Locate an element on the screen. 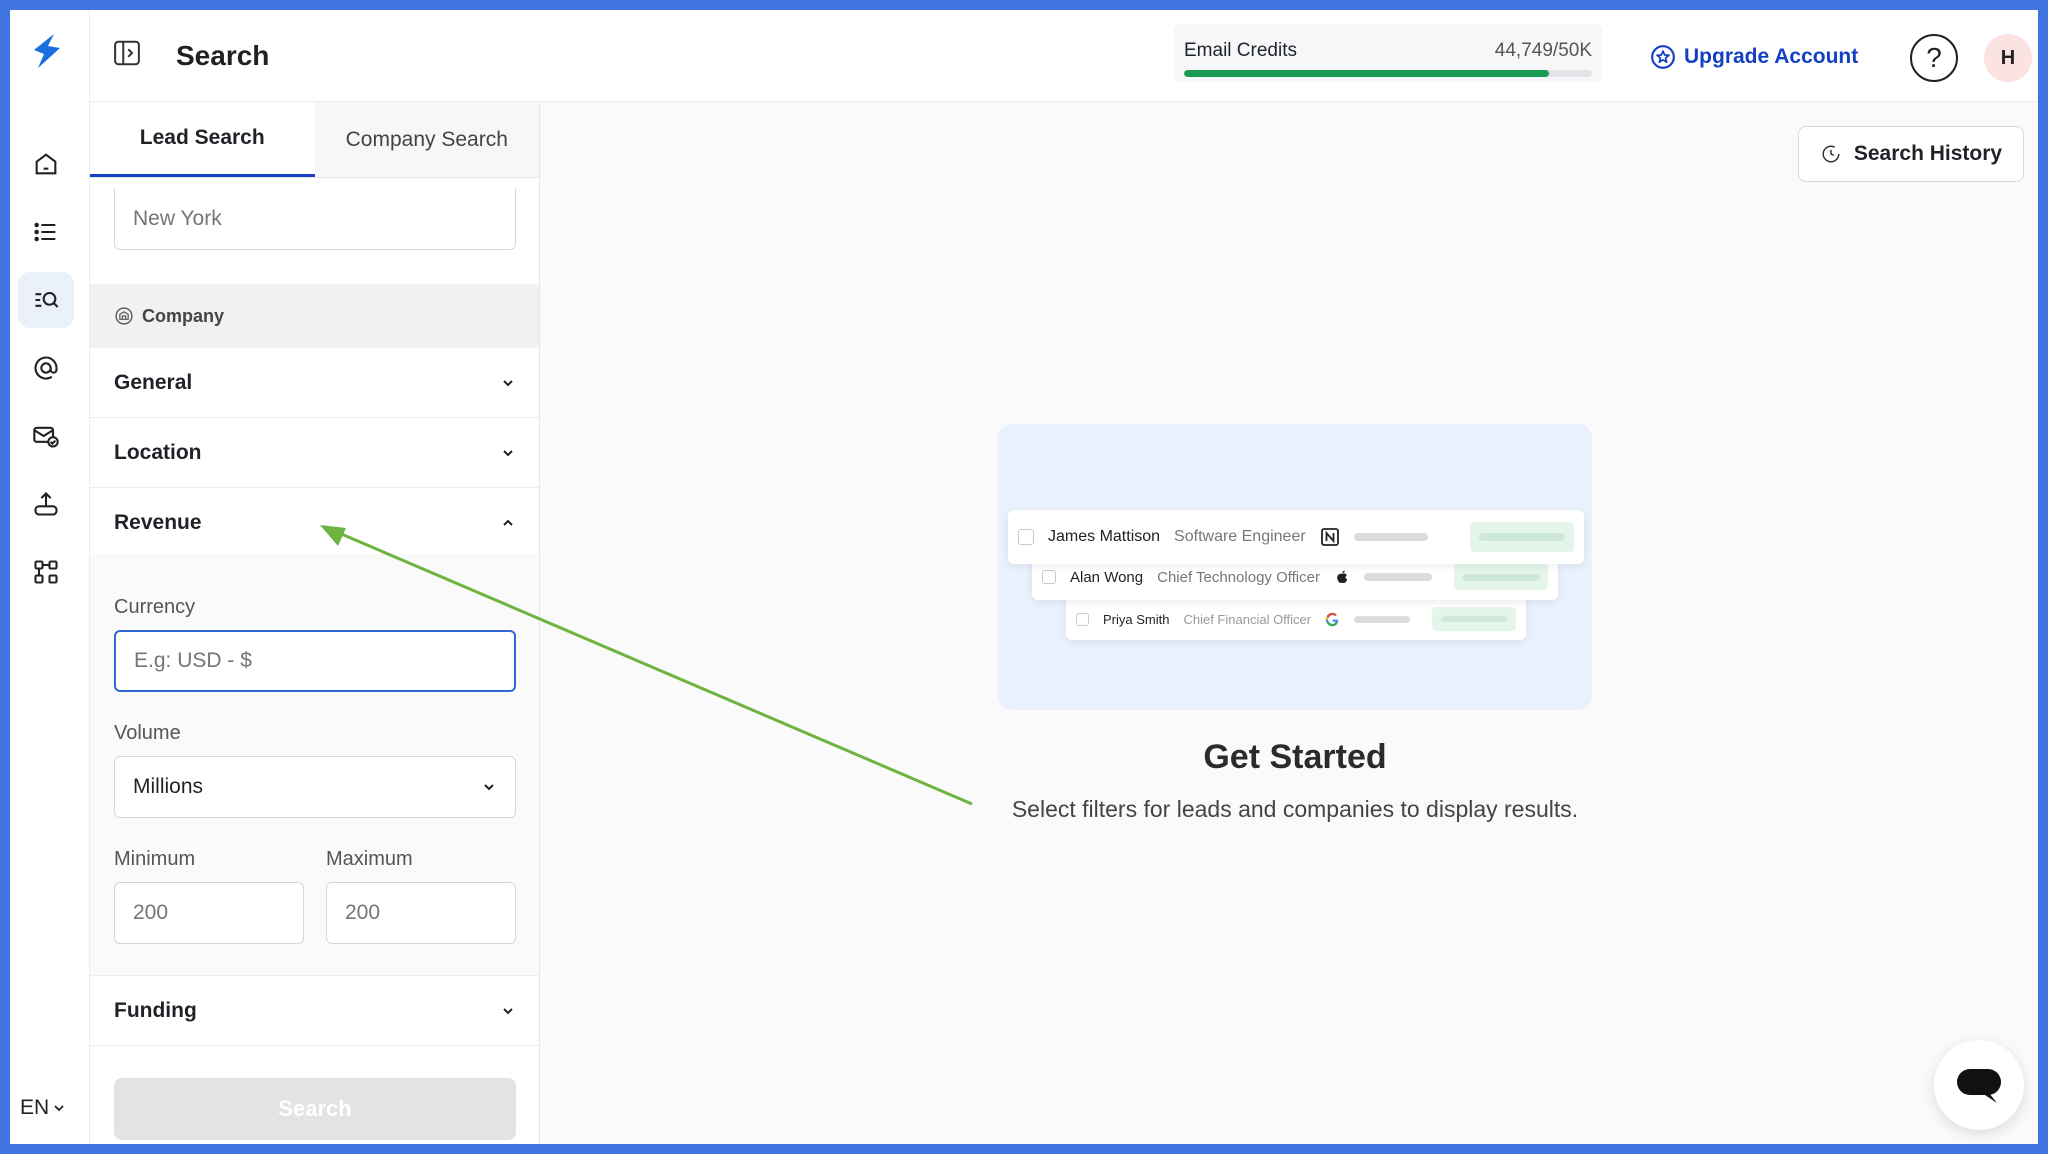  chat-button is located at coordinates (1979, 1085).